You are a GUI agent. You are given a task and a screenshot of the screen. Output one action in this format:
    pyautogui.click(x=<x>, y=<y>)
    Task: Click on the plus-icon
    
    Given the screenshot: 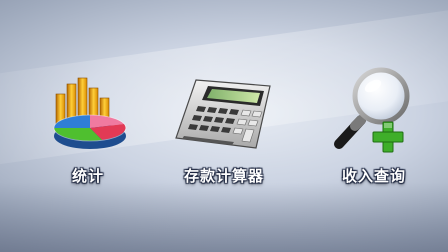 What is the action you would take?
    pyautogui.click(x=388, y=137)
    